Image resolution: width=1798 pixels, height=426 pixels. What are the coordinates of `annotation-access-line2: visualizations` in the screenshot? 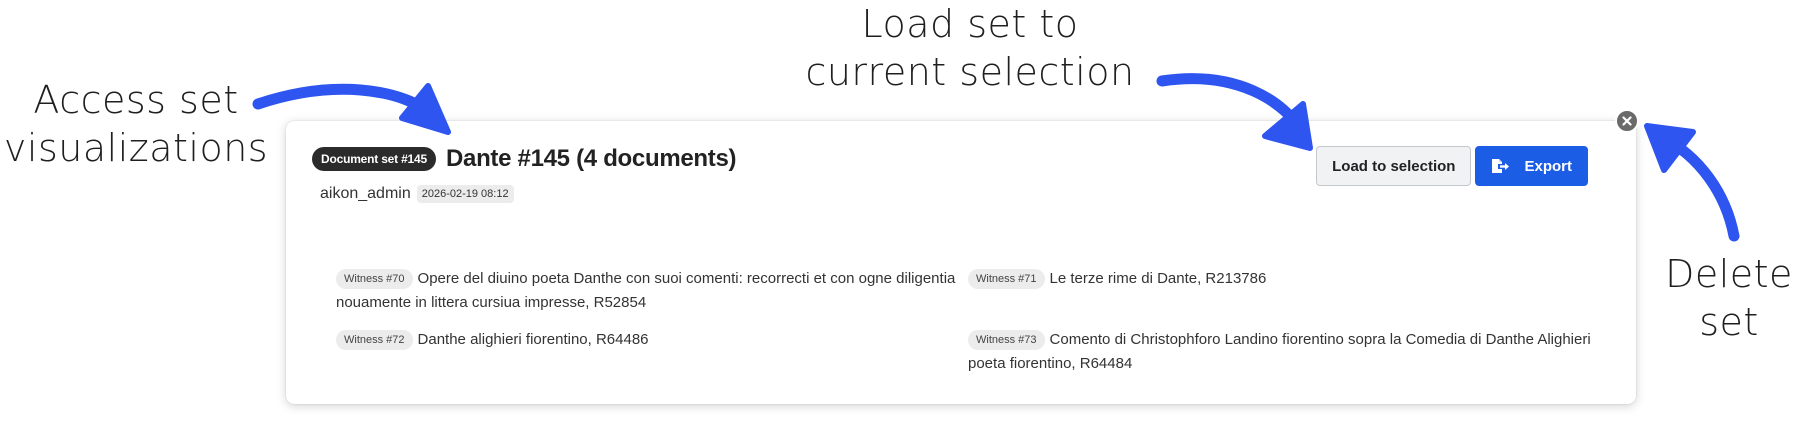 It's located at (136, 148).